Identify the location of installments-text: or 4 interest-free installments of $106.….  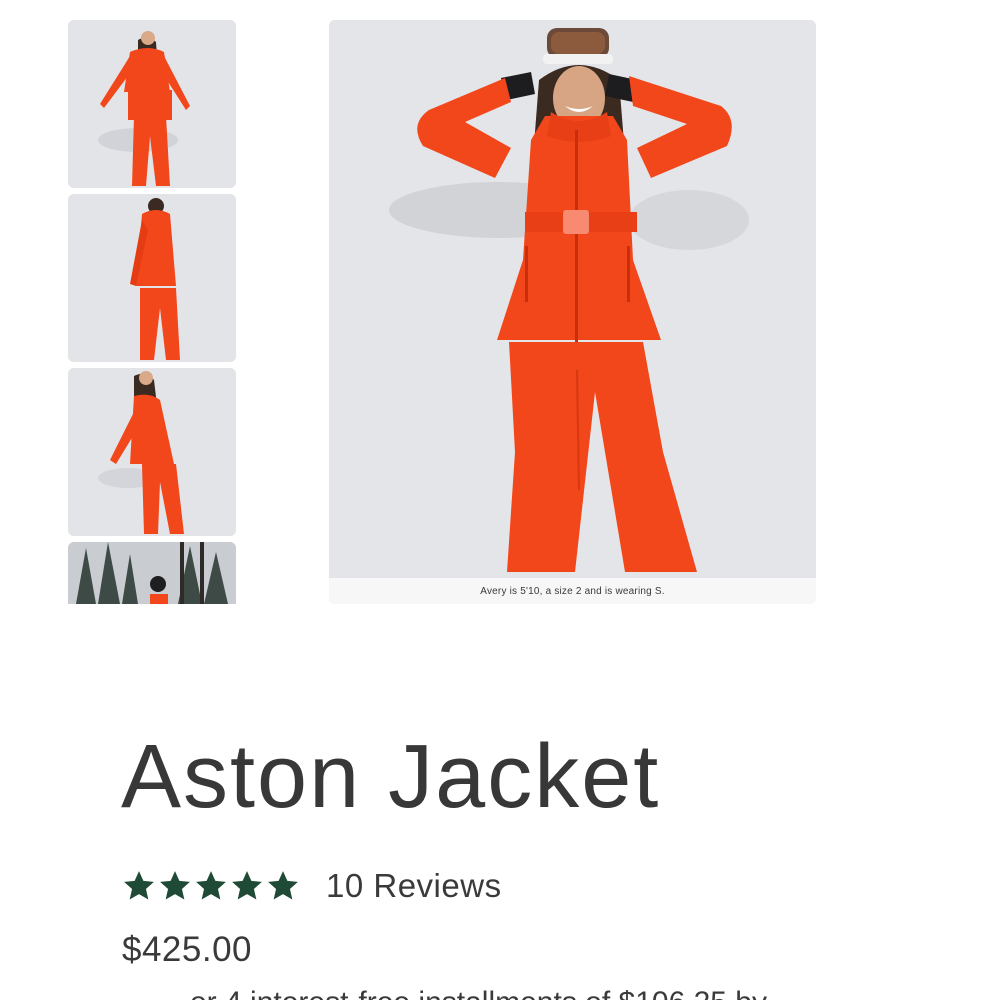
(478, 993).